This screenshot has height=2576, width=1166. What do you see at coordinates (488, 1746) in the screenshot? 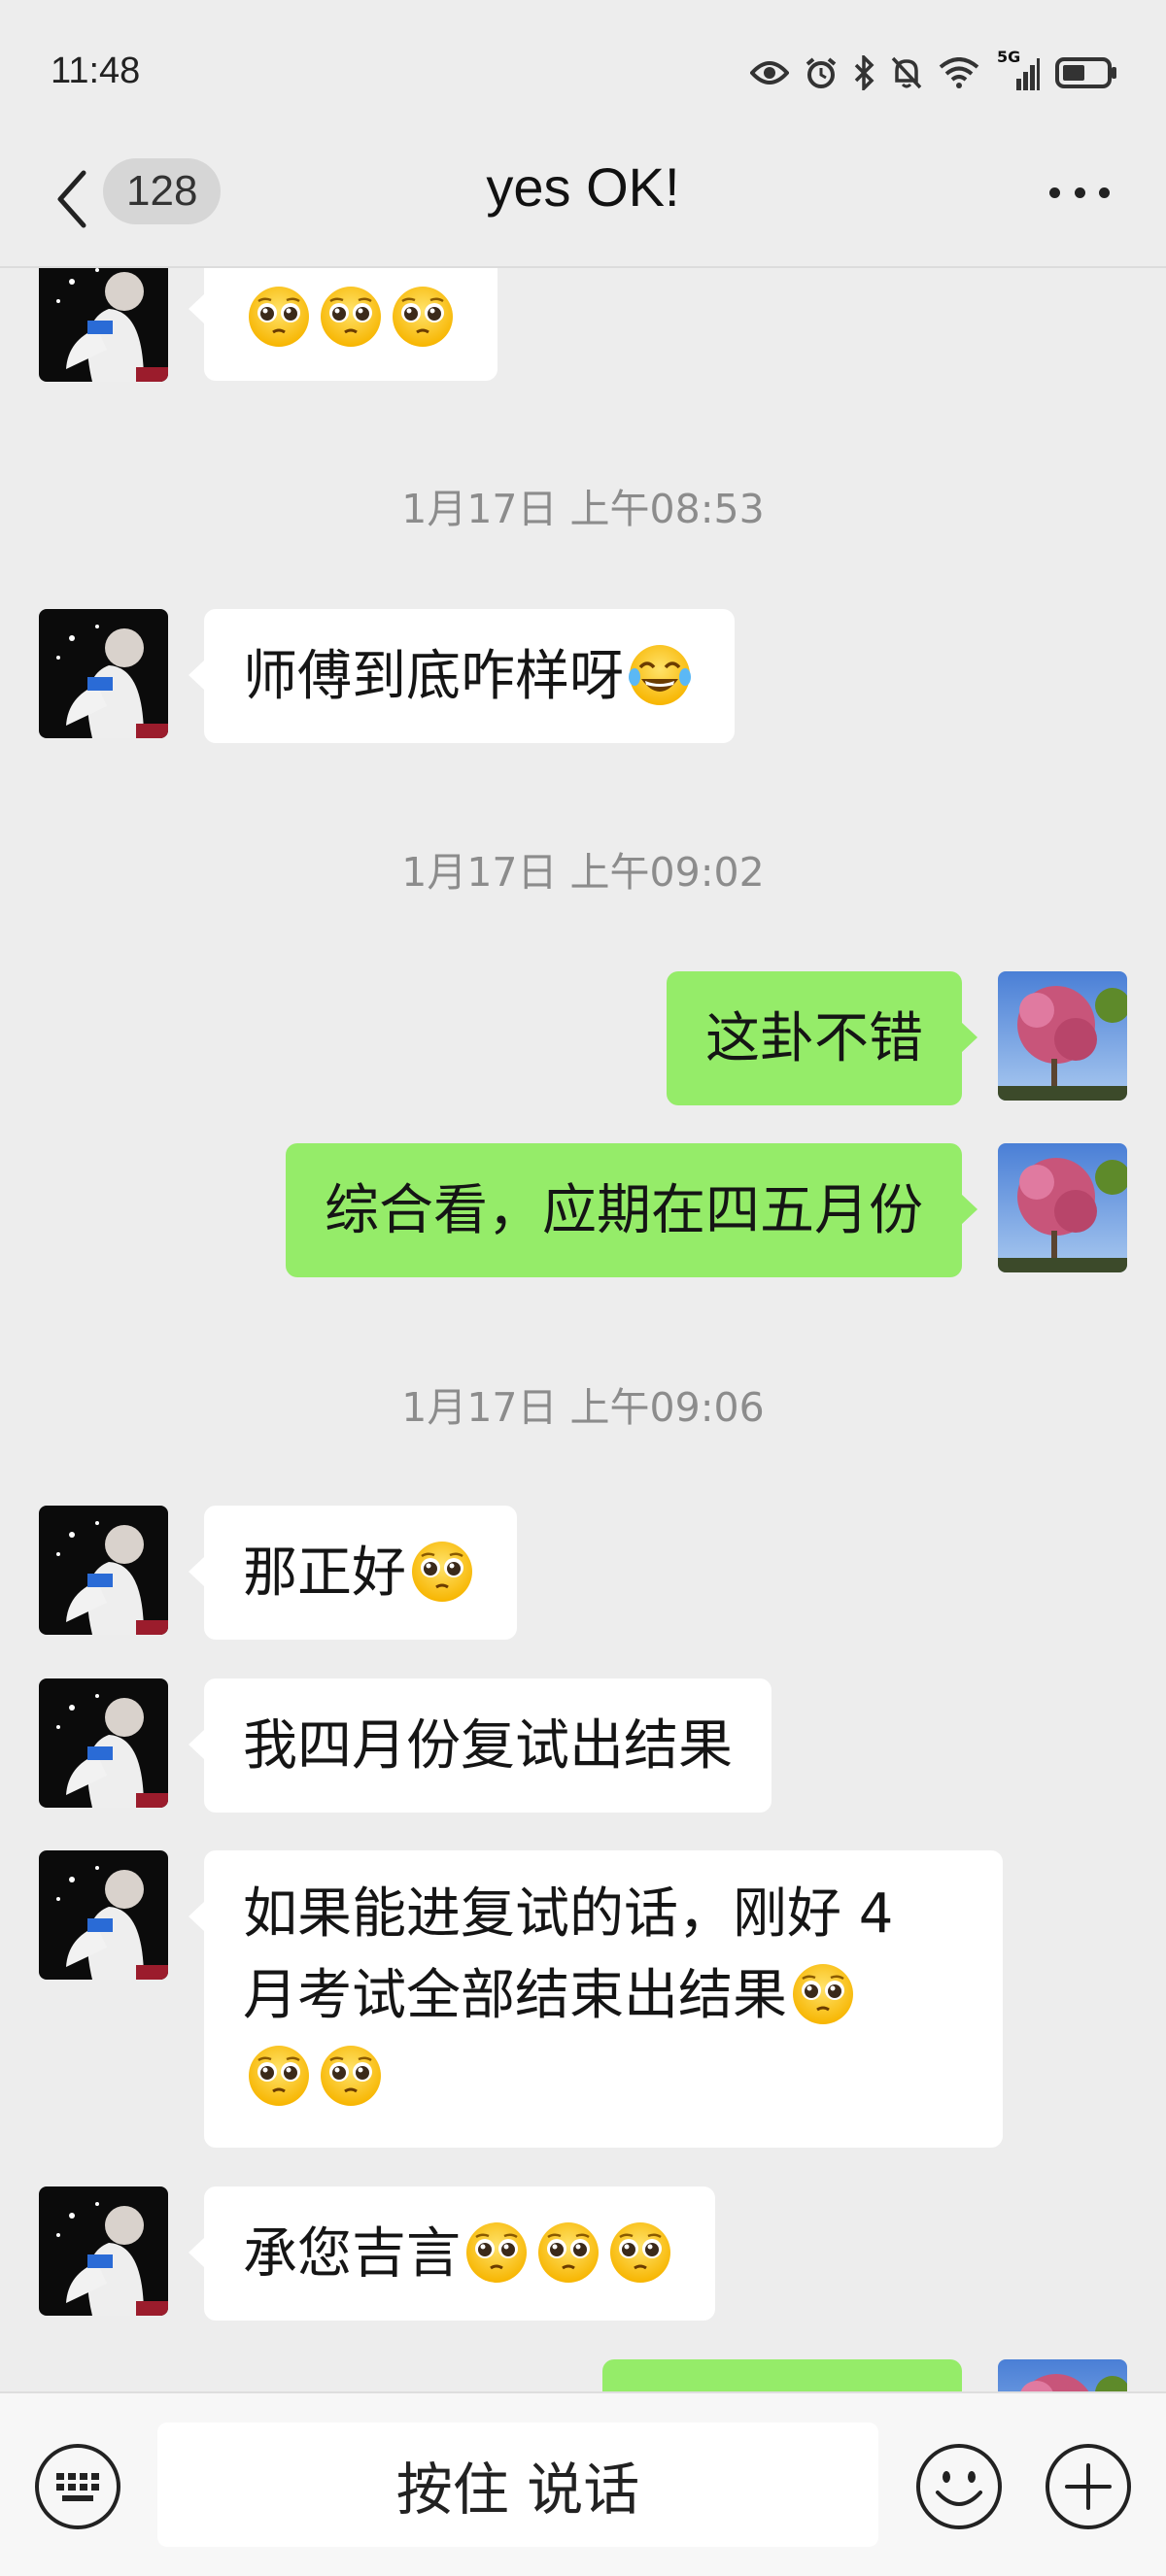
I see `message-text: 我四月份复试出结果` at bounding box center [488, 1746].